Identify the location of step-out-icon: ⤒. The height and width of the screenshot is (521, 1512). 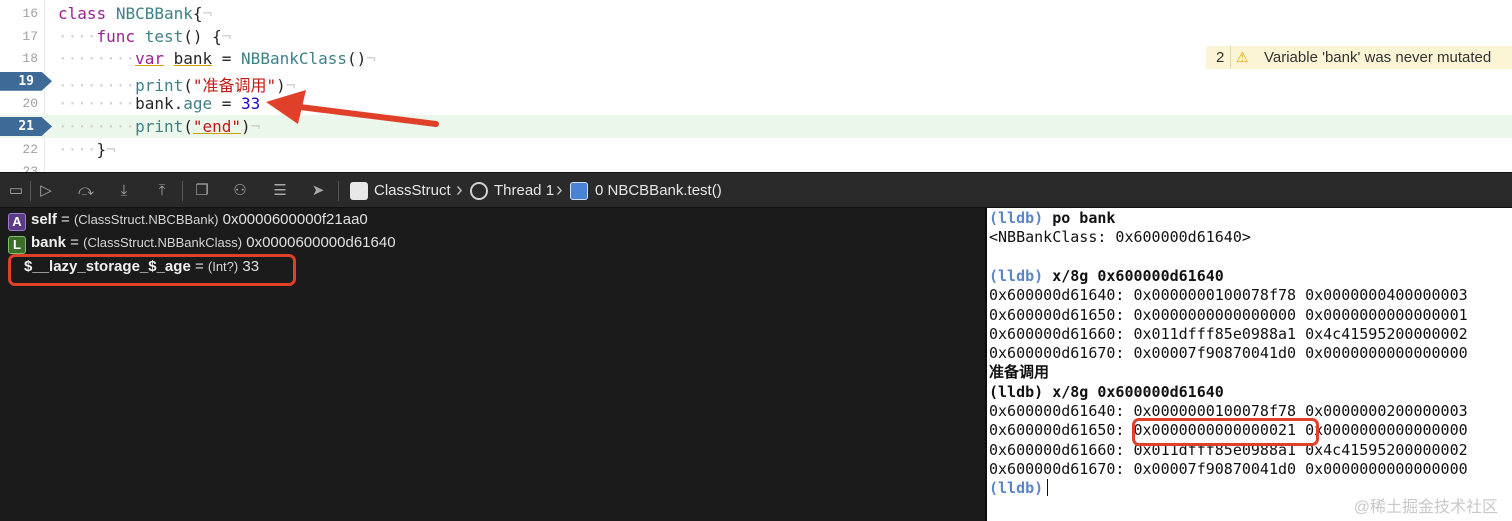
(162, 191).